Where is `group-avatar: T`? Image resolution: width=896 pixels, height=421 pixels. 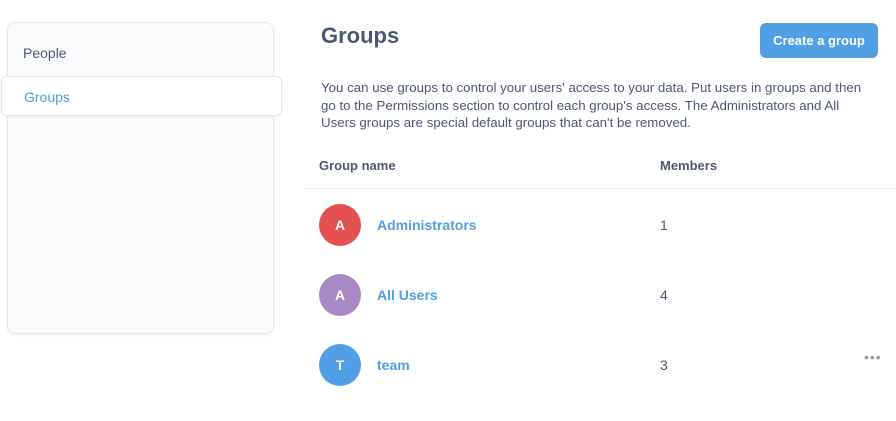 group-avatar: T is located at coordinates (340, 365).